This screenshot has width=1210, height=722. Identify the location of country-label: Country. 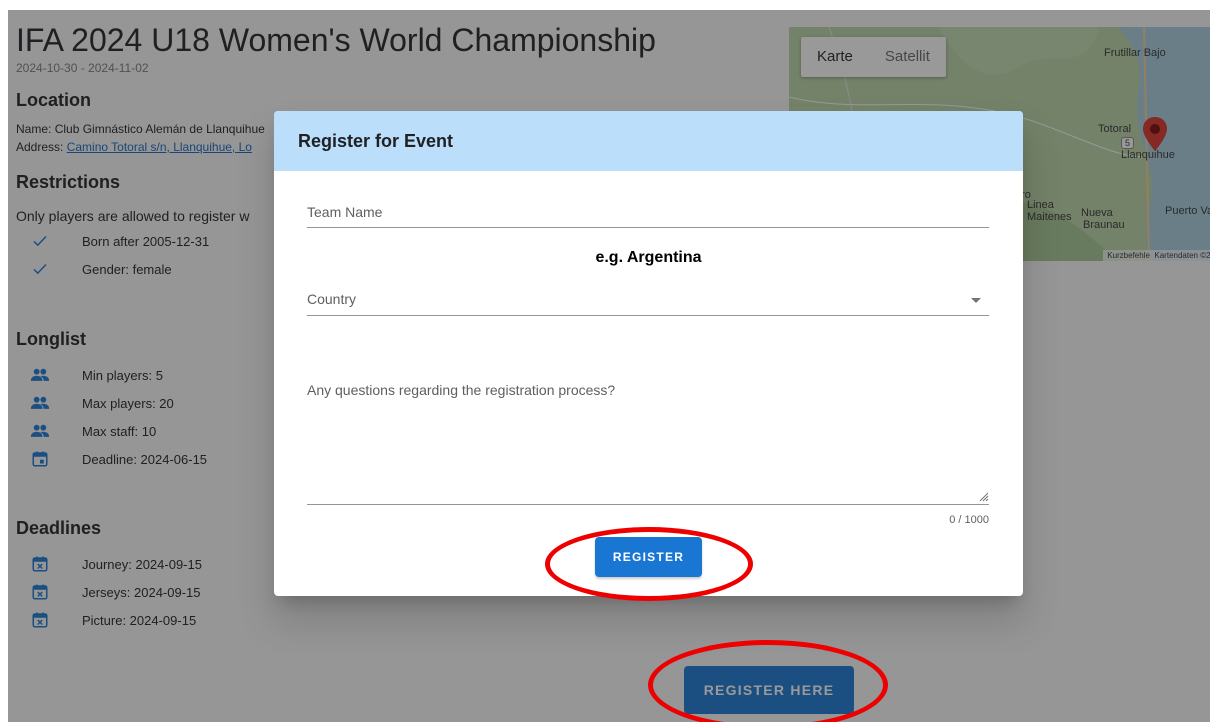
(332, 299).